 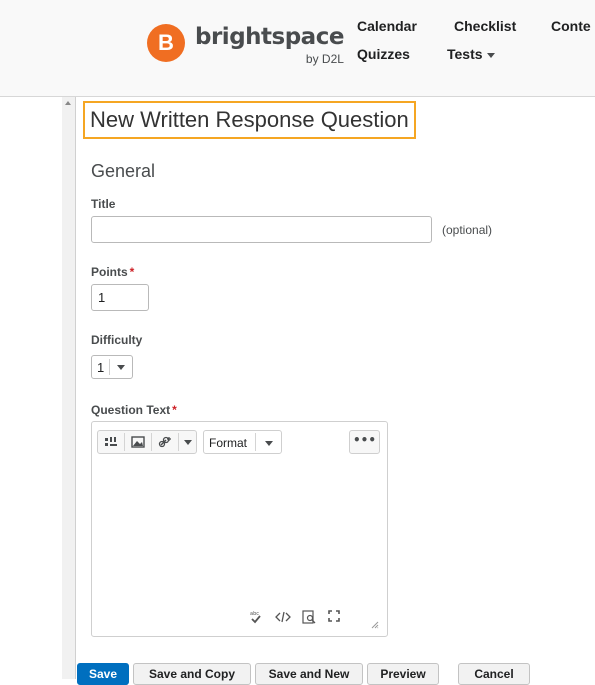 I want to click on save-and-new-button: Save and New, so click(x=309, y=674).